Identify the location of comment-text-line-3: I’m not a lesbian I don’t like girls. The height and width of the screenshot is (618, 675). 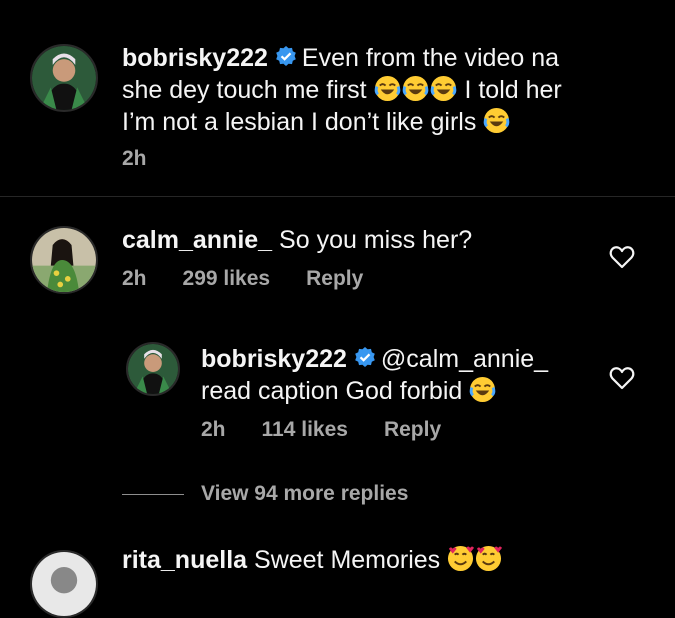
(299, 122).